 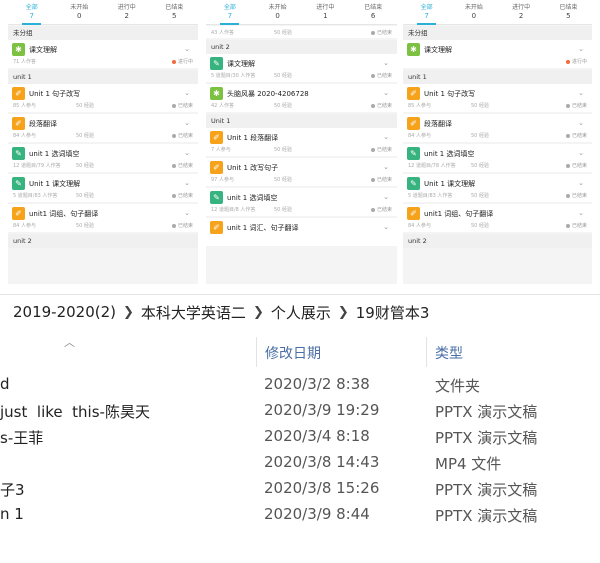 What do you see at coordinates (301, 68) in the screenshot?
I see `activity-item: ✎ 课文理解 ⌄ 5 道题目/30 人作答 50 经验 已结束` at bounding box center [301, 68].